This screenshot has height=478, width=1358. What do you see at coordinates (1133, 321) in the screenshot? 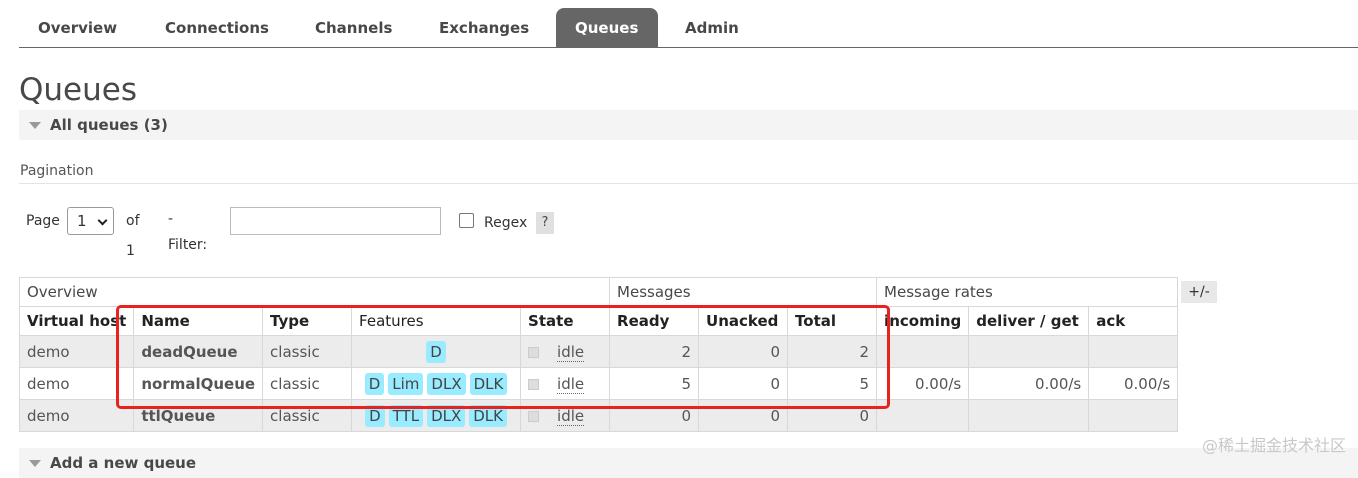
I see `col-ack: ack` at bounding box center [1133, 321].